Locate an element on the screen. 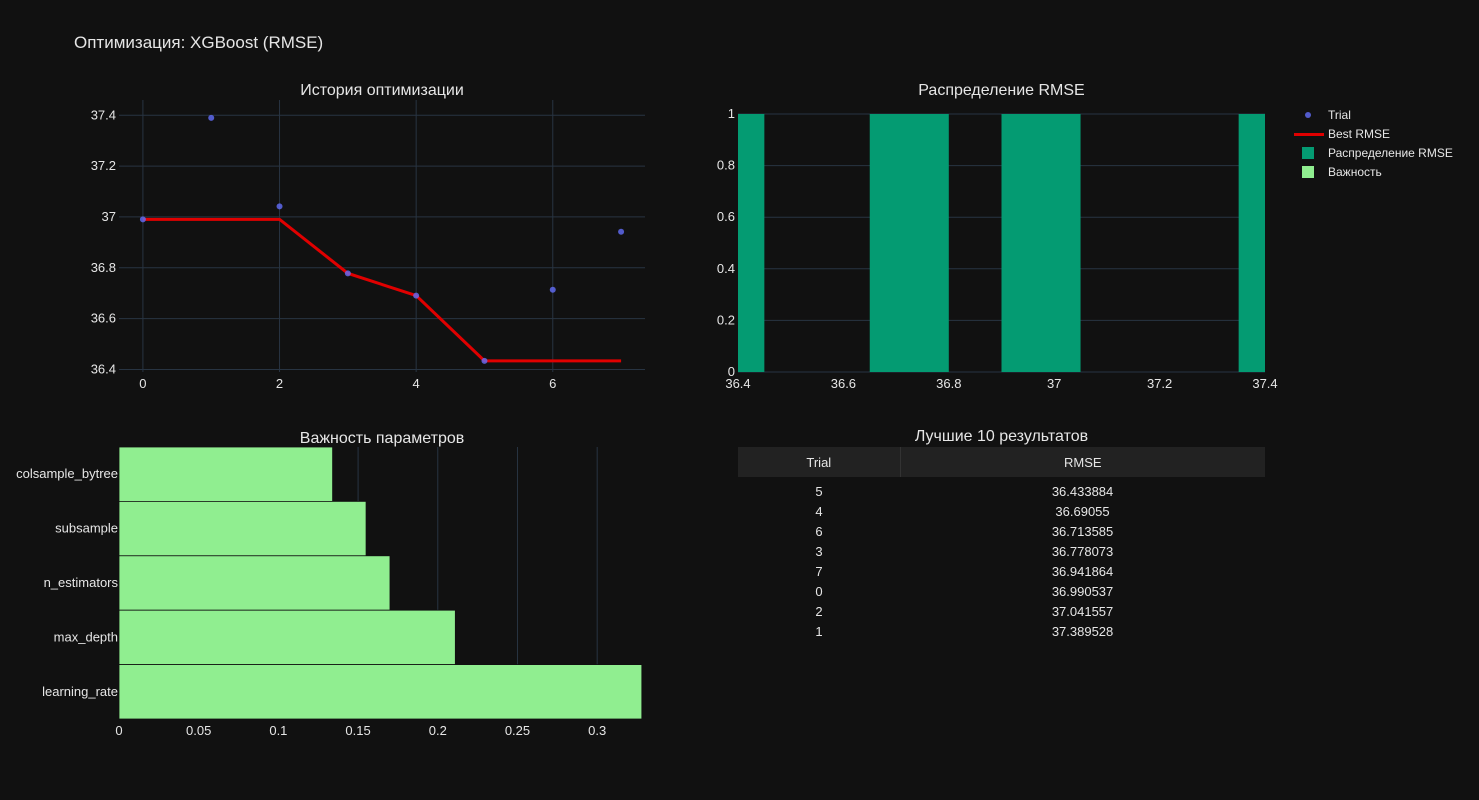 This screenshot has height=800, width=1479. cell-rmse: 37.041557 is located at coordinates (1082, 611).